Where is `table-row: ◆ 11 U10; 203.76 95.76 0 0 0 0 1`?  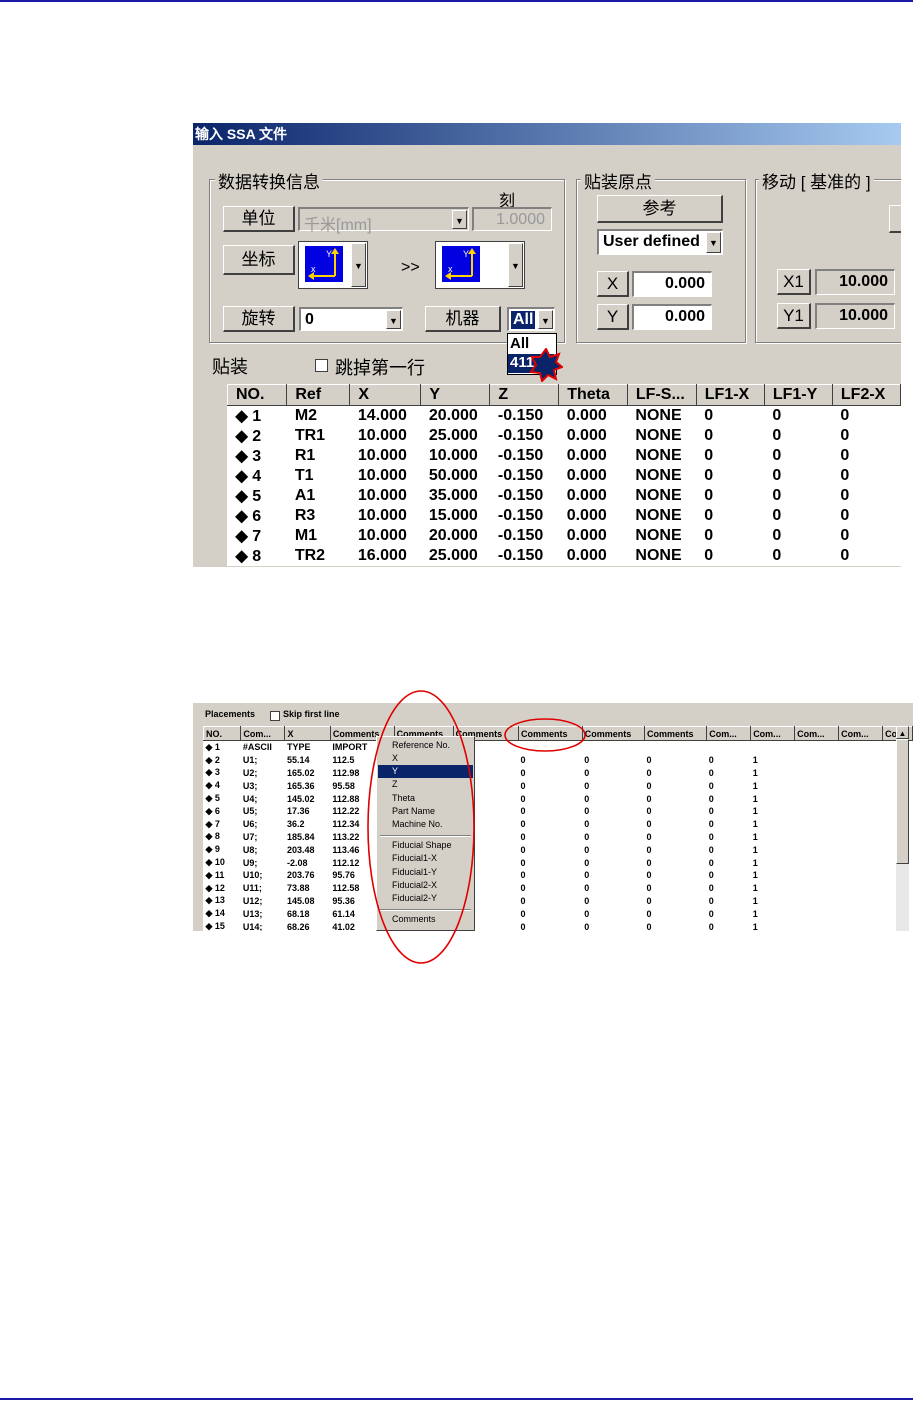
table-row: ◆ 11 U10; 203.76 95.76 0 0 0 0 1 is located at coordinates (558, 875).